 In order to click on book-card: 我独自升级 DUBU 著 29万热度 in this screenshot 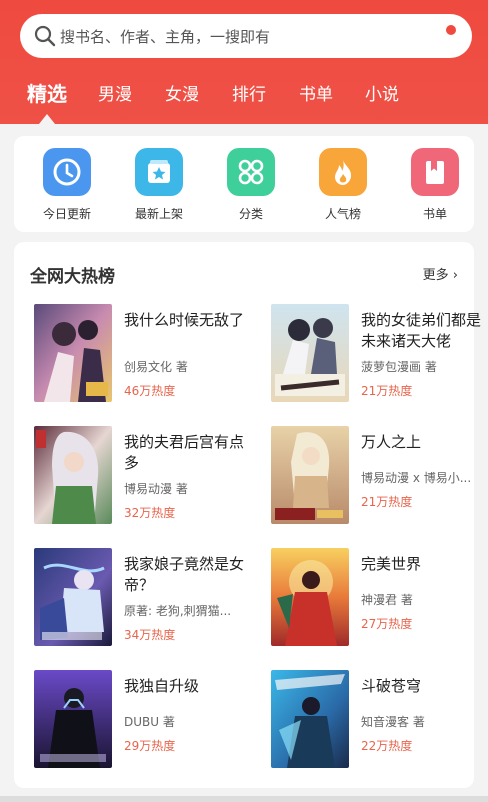, I will do `click(144, 720)`.